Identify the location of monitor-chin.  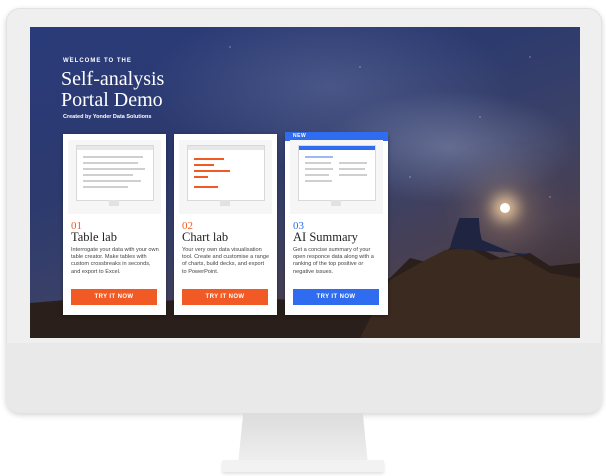
(304, 378).